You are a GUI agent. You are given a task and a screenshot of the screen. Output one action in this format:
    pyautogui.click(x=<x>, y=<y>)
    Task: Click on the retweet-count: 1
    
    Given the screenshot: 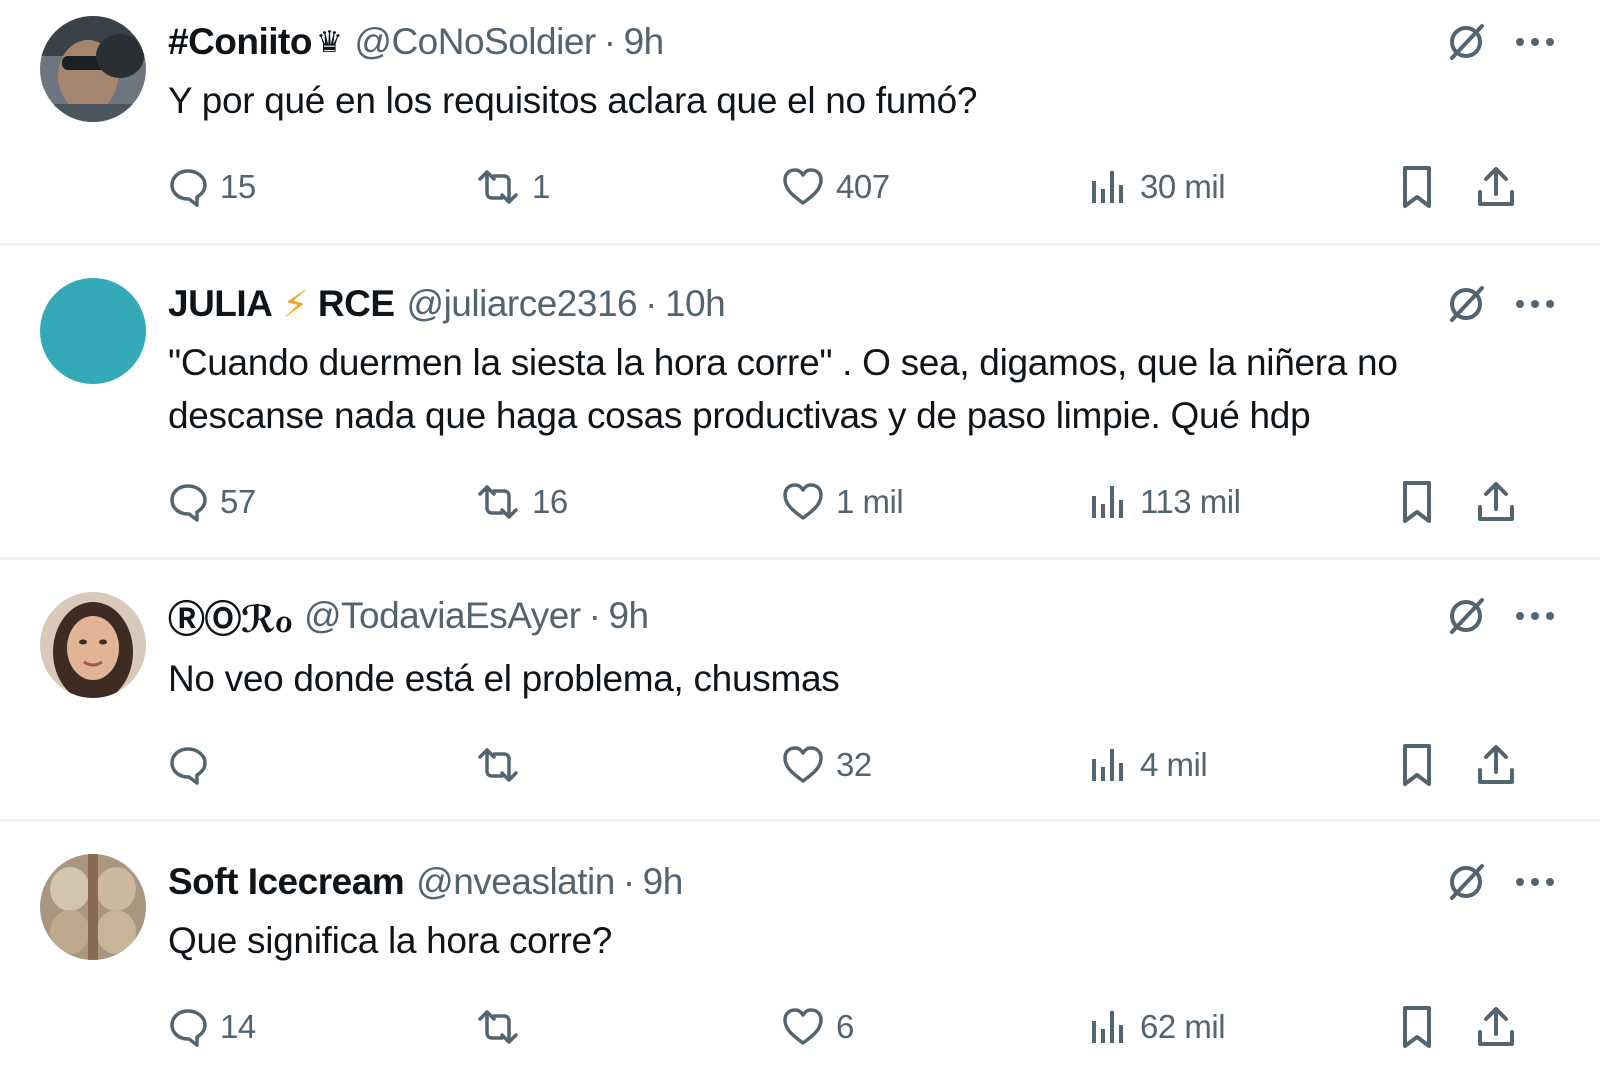 What is the action you would take?
    pyautogui.click(x=541, y=186)
    